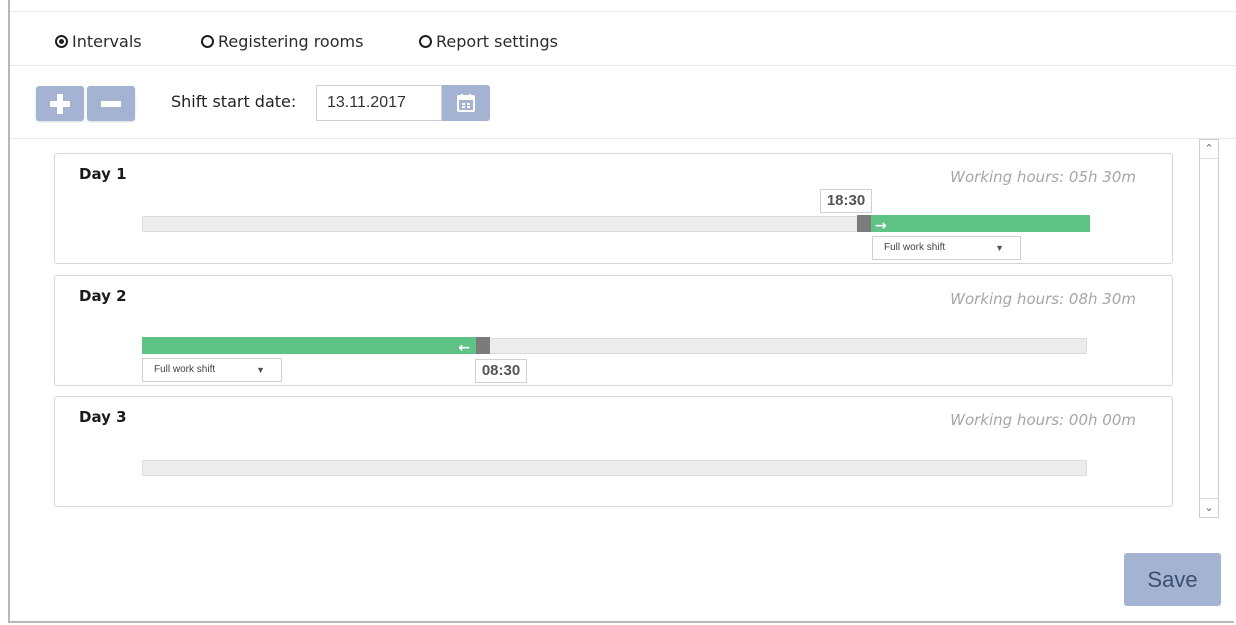 This screenshot has height=625, width=1236. What do you see at coordinates (501, 371) in the screenshot?
I see `handle-time-label: 08:30` at bounding box center [501, 371].